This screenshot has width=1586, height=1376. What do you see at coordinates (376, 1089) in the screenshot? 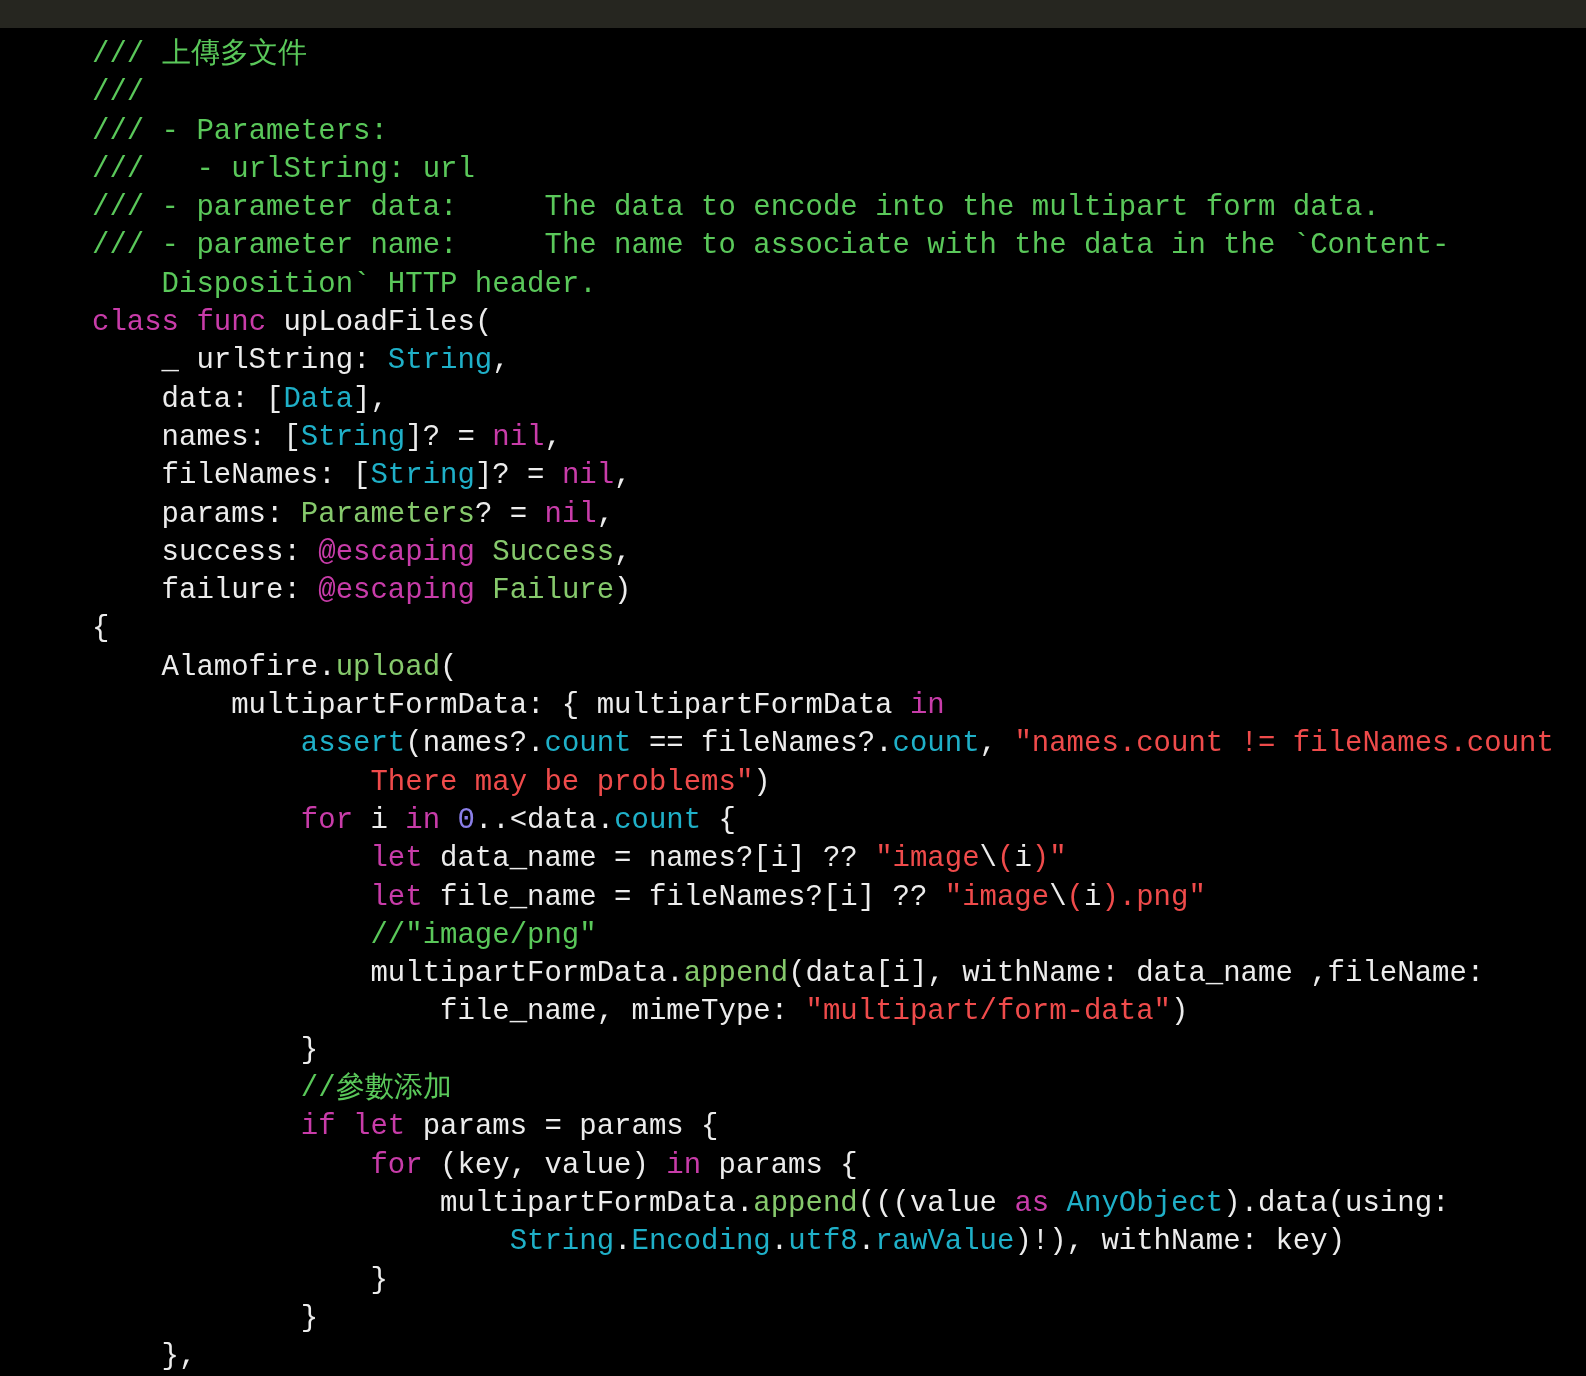
I see `code-line: //參數添加` at bounding box center [376, 1089].